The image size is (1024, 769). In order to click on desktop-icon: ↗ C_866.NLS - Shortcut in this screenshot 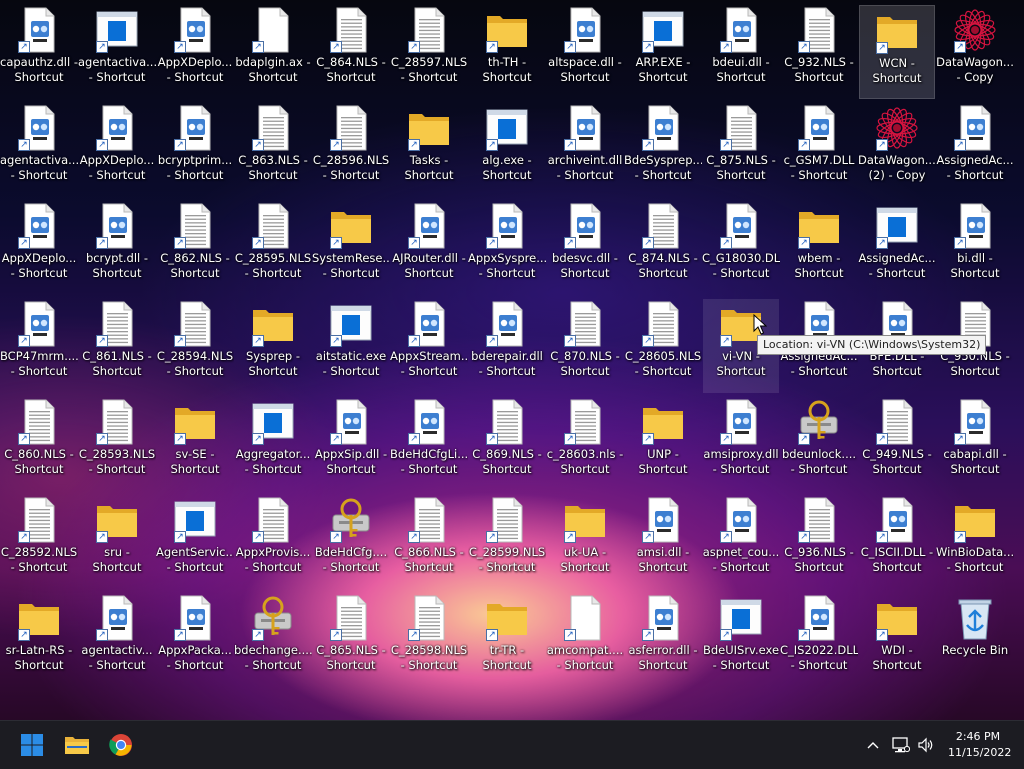, I will do `click(429, 542)`.